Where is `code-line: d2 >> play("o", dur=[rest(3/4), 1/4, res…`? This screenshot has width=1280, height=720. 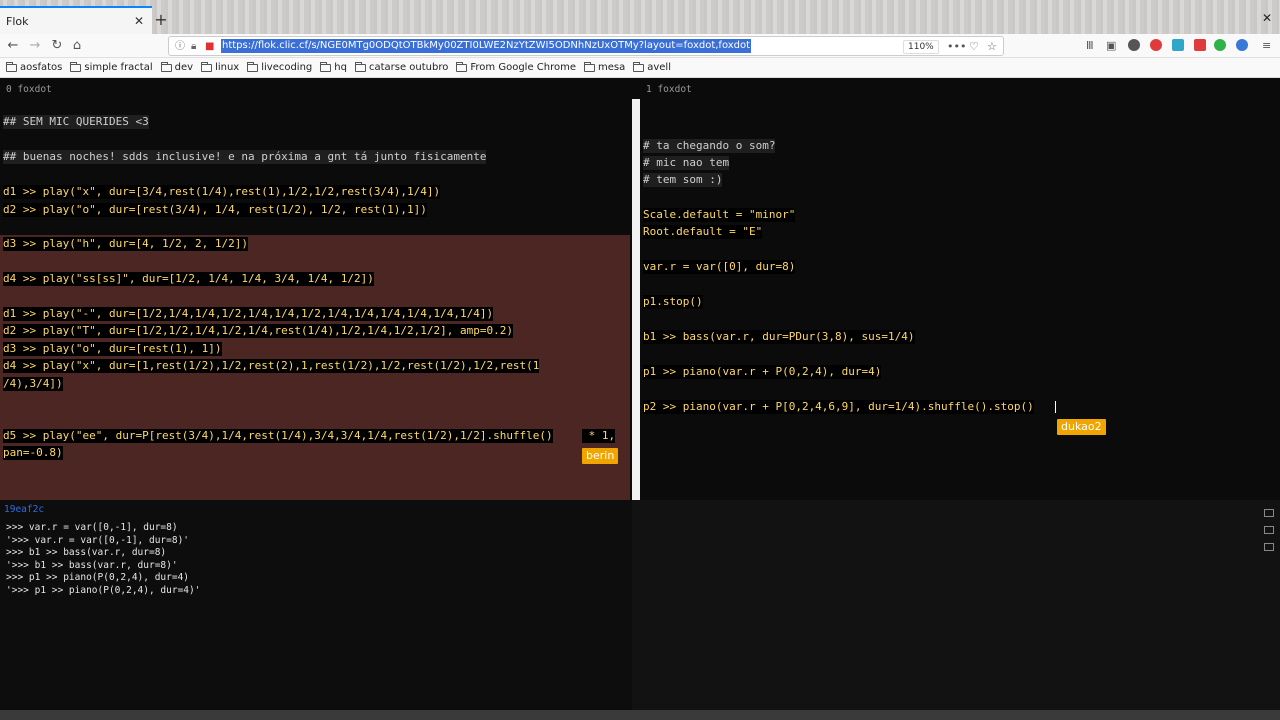
code-line: d2 >> play("o", dur=[rest(3/4), 1/4, res… is located at coordinates (215, 210).